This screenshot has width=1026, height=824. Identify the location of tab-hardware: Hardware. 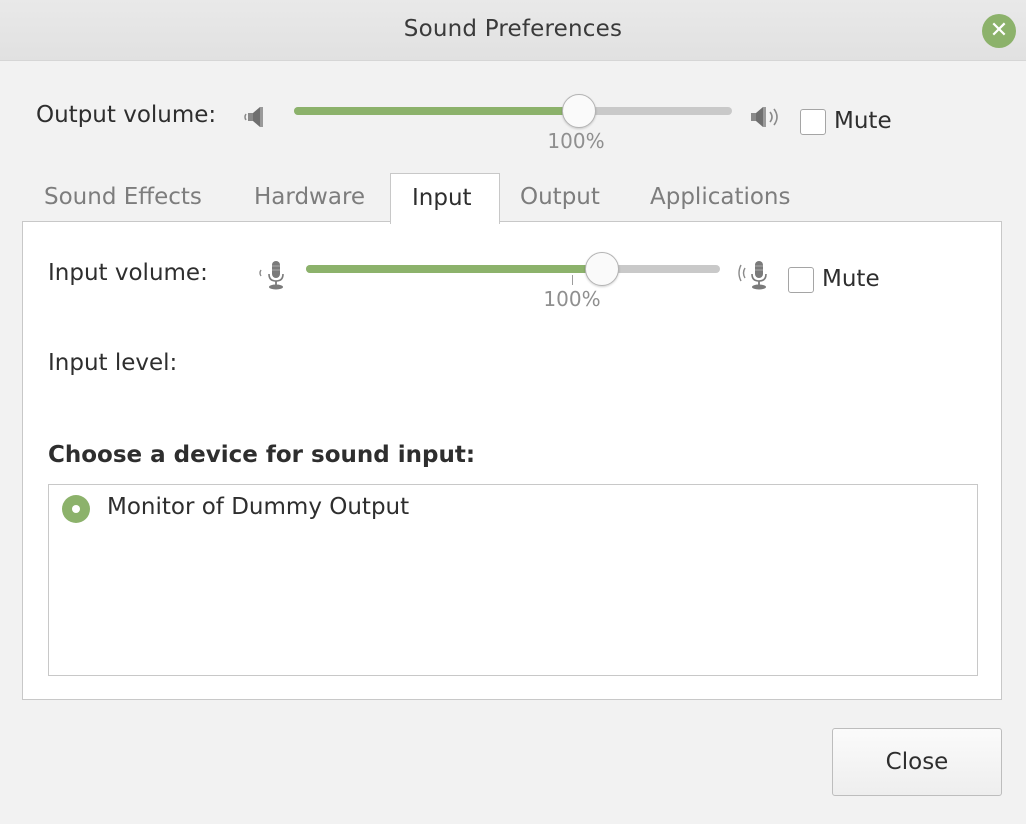
(319, 201).